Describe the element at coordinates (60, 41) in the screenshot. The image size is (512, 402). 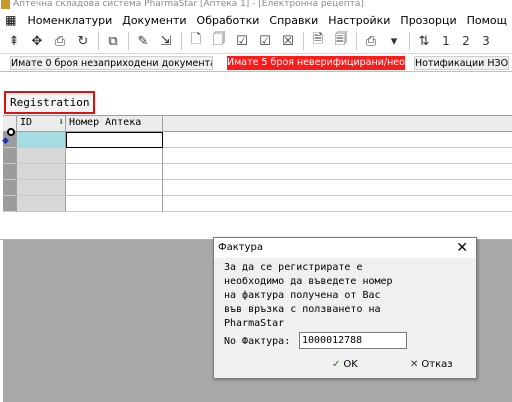
I see `print-preview-icon: ⎙` at that location.